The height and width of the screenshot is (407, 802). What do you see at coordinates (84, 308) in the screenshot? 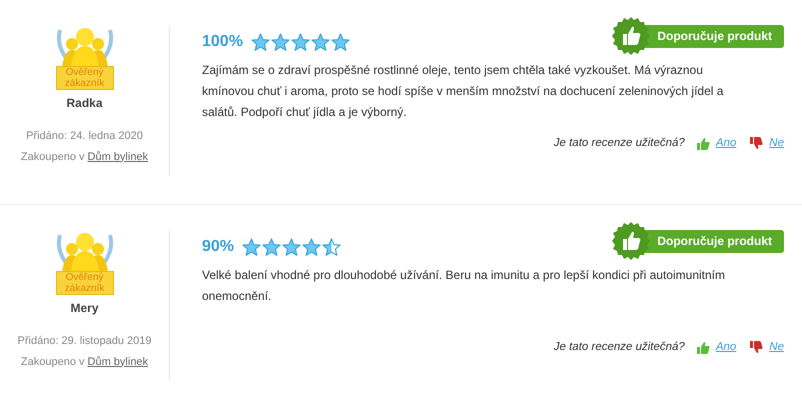
I see `author-name: Mery` at bounding box center [84, 308].